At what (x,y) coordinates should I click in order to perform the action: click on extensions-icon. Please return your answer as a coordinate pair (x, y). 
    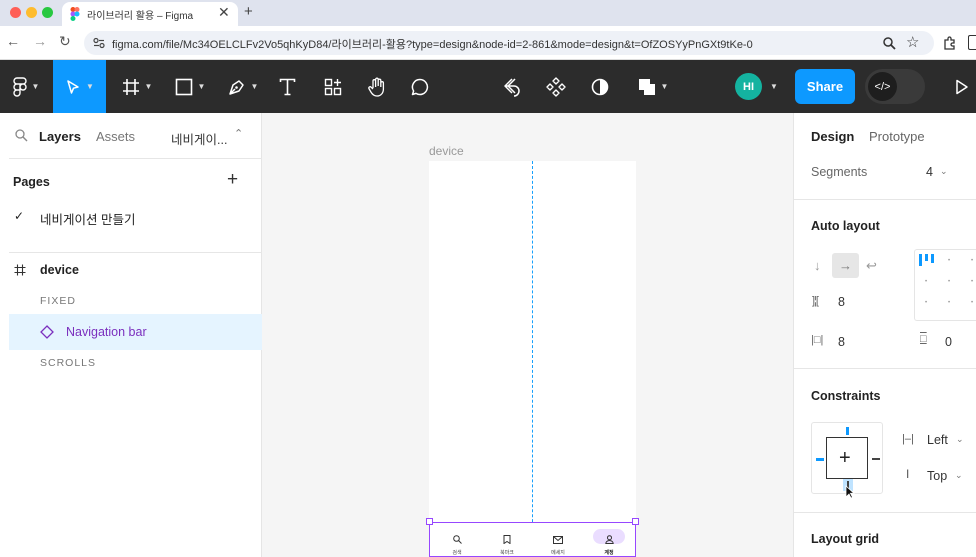
    Looking at the image, I should click on (950, 43).